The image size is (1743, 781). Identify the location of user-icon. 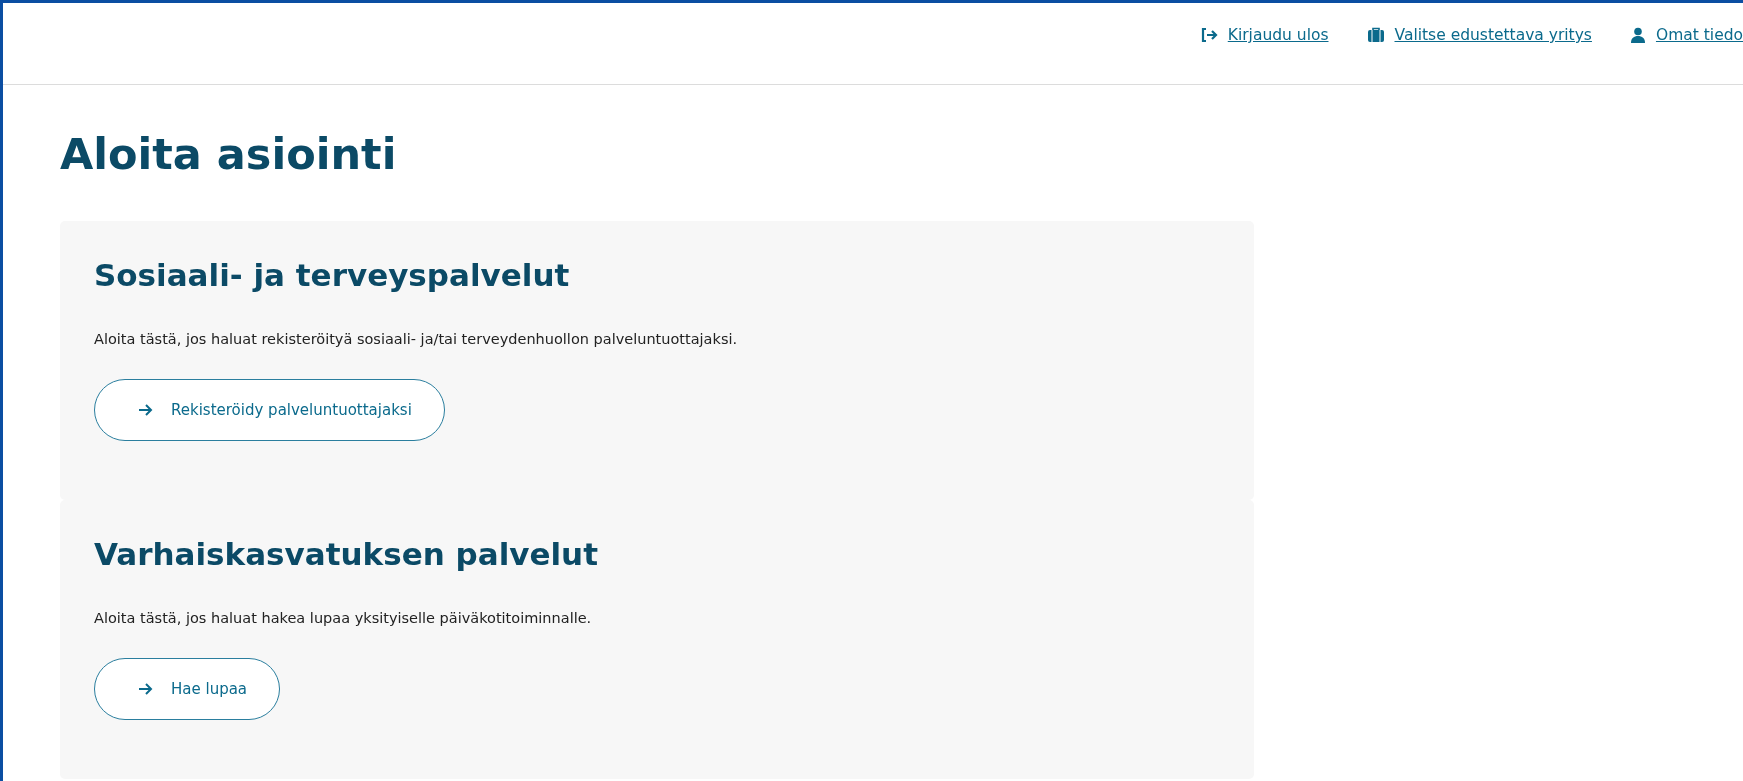
(1637, 35).